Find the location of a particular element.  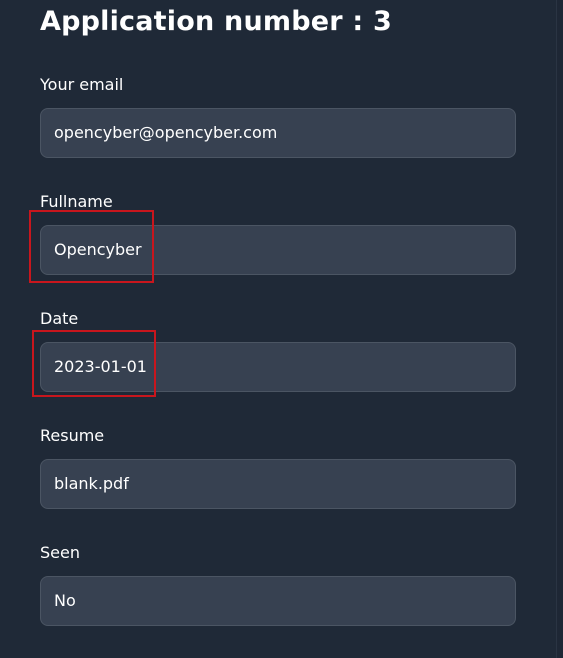

fullname-field: Opencyber is located at coordinates (278, 250).